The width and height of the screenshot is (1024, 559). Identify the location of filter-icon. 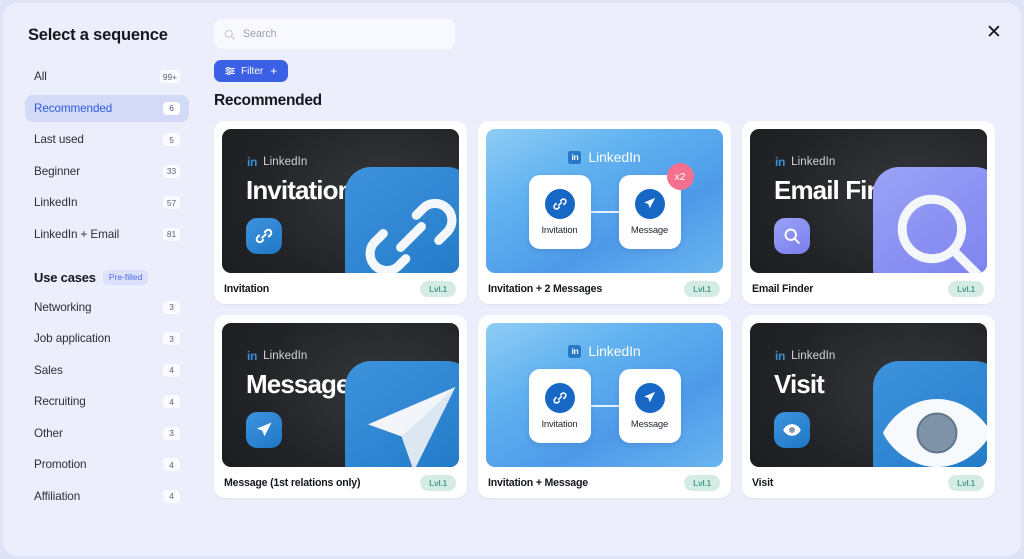
(230, 71).